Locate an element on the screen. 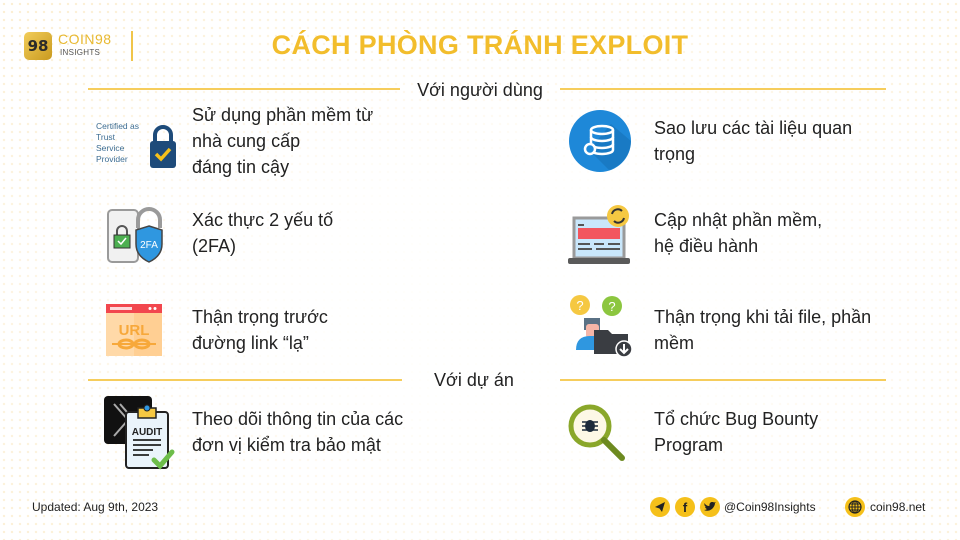  tip-line: Xác thực 2 yếu tố is located at coordinates (263, 220).